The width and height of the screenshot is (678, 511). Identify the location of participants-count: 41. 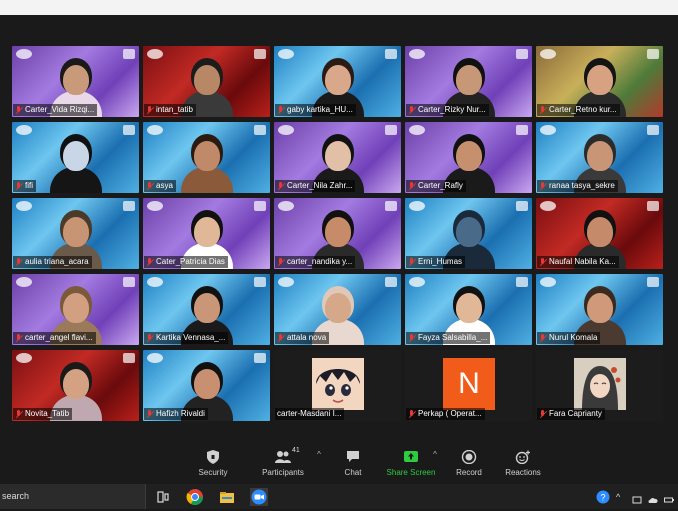
(296, 450).